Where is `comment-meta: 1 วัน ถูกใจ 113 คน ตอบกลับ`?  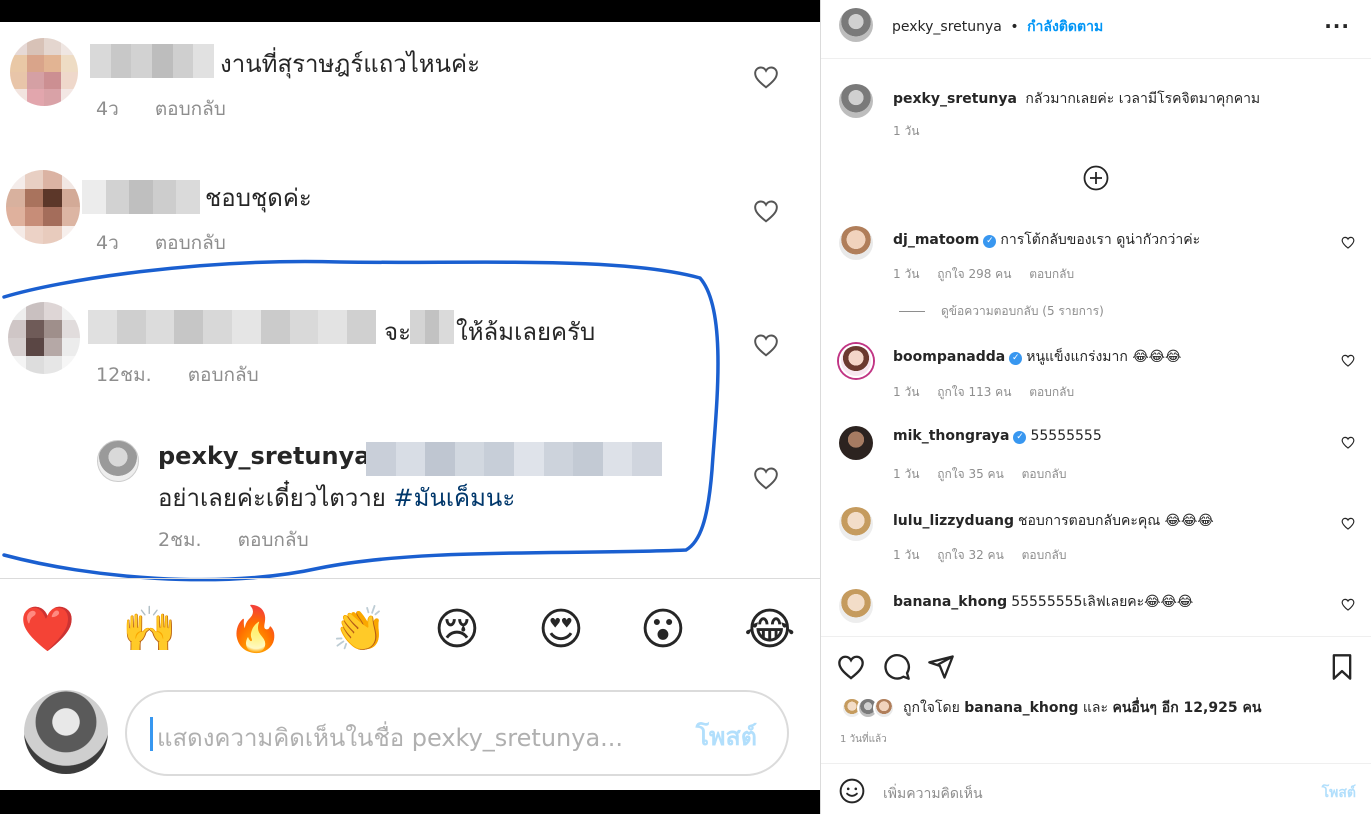 comment-meta: 1 วัน ถูกใจ 113 คน ตอบกลับ is located at coordinates (990, 392).